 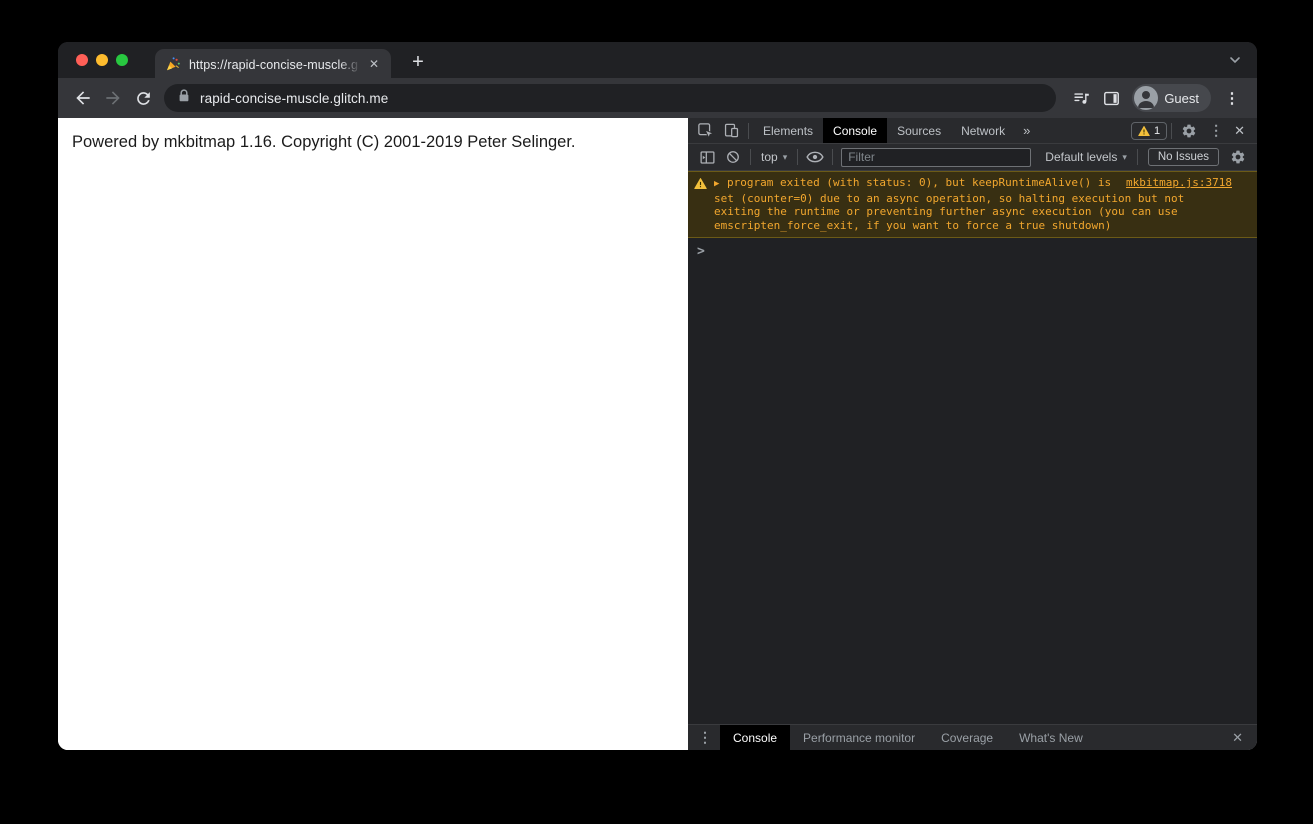 I want to click on browser-menu-kebab-icon: ⋮, so click(x=1232, y=98).